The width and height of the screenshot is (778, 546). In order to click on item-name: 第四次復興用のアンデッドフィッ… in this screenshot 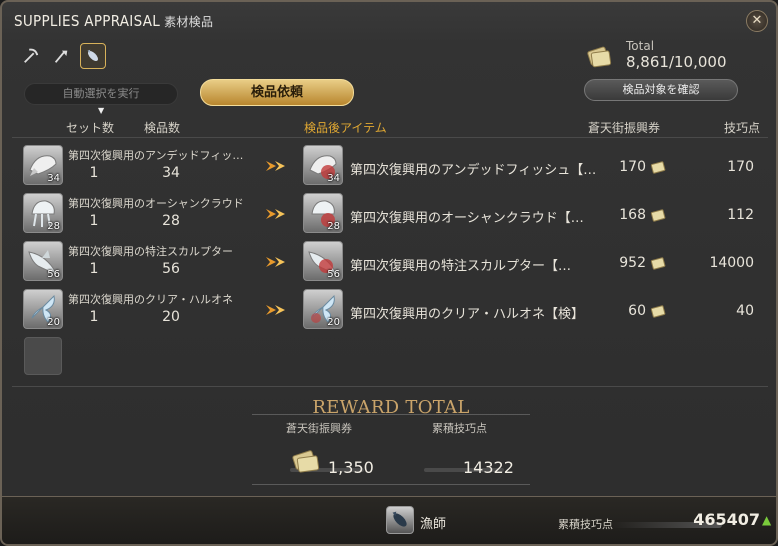, I will do `click(156, 155)`.